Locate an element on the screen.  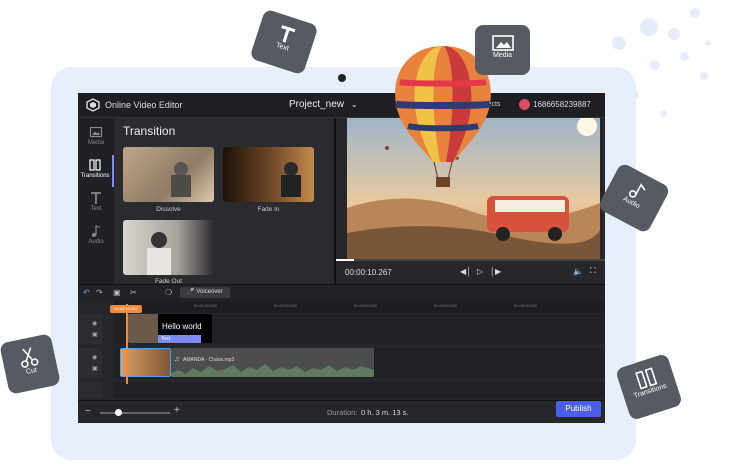
text-tile: Text is located at coordinates (284, 42).